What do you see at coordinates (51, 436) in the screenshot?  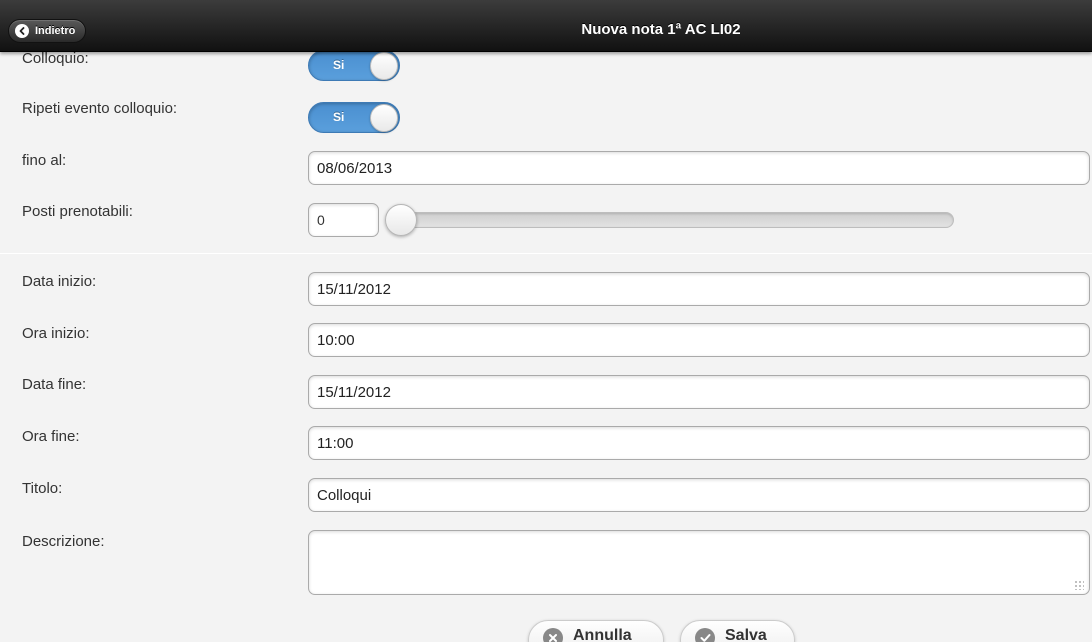 I see `ora-fine-label: Ora fine:` at bounding box center [51, 436].